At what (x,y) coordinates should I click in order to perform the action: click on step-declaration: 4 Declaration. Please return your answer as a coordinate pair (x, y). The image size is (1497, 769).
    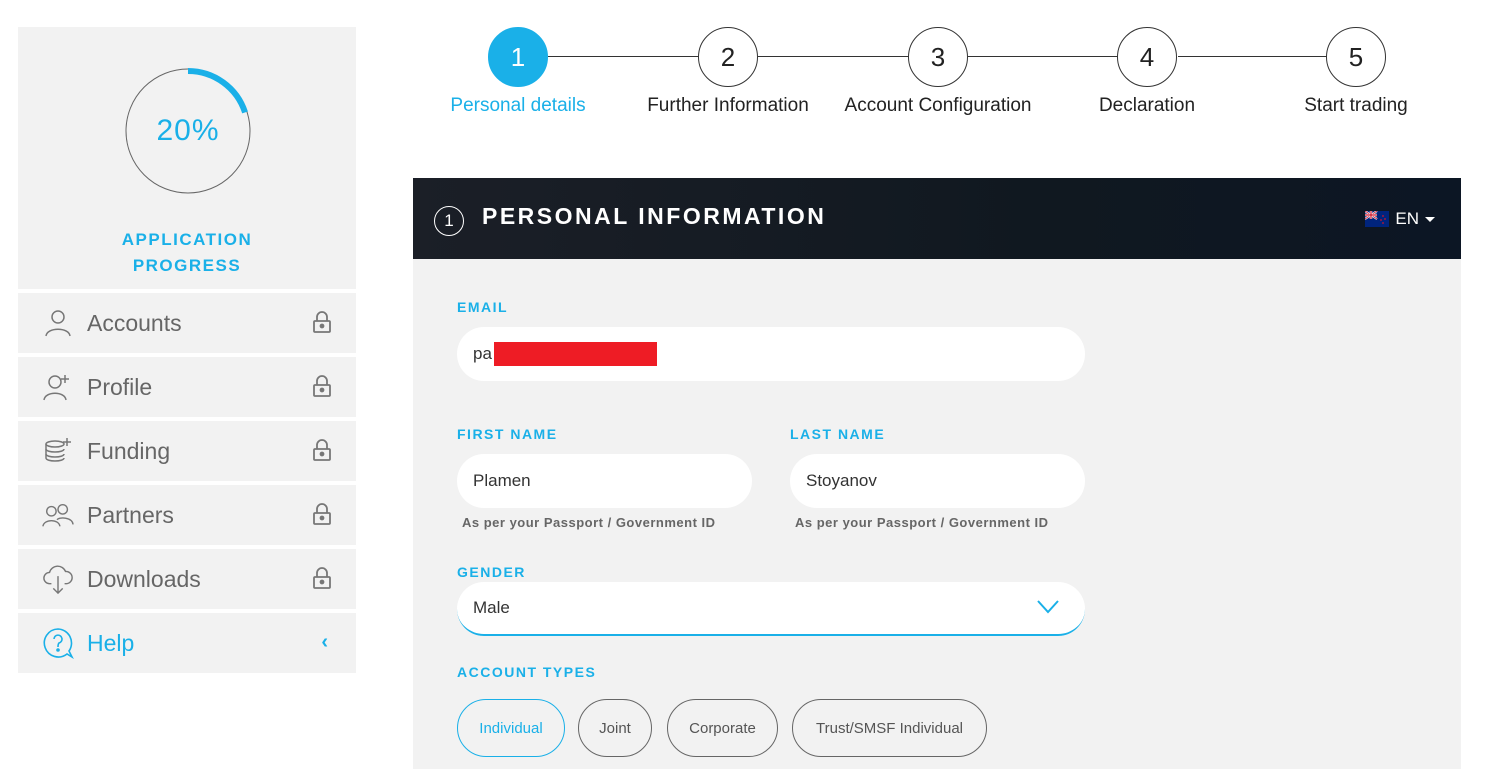
    Looking at the image, I should click on (1147, 72).